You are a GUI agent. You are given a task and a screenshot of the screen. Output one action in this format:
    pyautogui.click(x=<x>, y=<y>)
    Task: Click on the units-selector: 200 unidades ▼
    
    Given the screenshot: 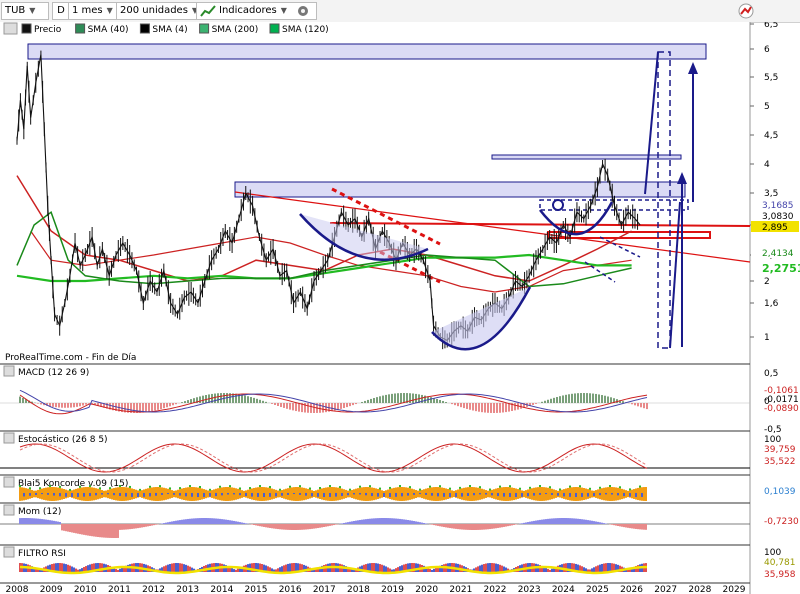 What is the action you would take?
    pyautogui.click(x=157, y=11)
    